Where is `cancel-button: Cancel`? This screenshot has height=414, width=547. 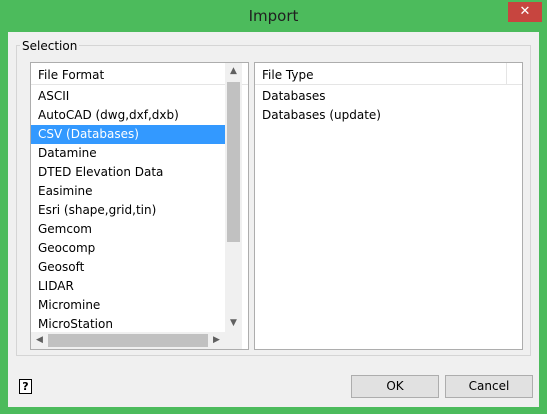
cancel-button: Cancel is located at coordinates (489, 386).